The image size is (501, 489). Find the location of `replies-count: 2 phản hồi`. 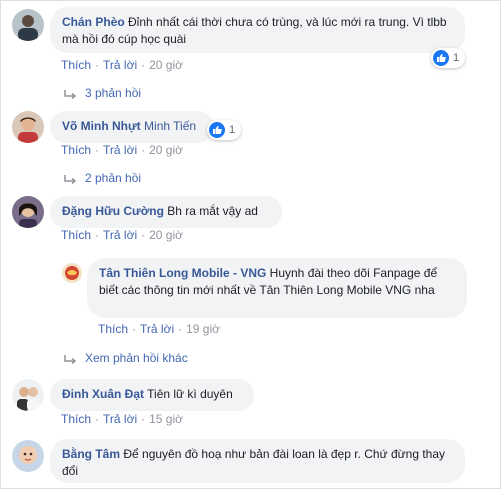

replies-count: 2 phản hồi is located at coordinates (113, 178).